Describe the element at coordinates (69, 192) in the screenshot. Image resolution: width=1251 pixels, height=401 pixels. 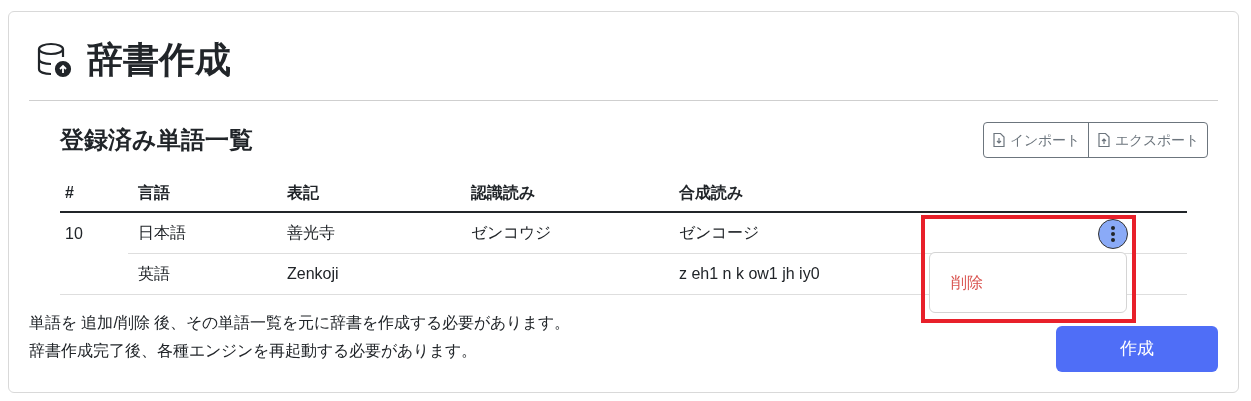
I see `column-header: #` at that location.